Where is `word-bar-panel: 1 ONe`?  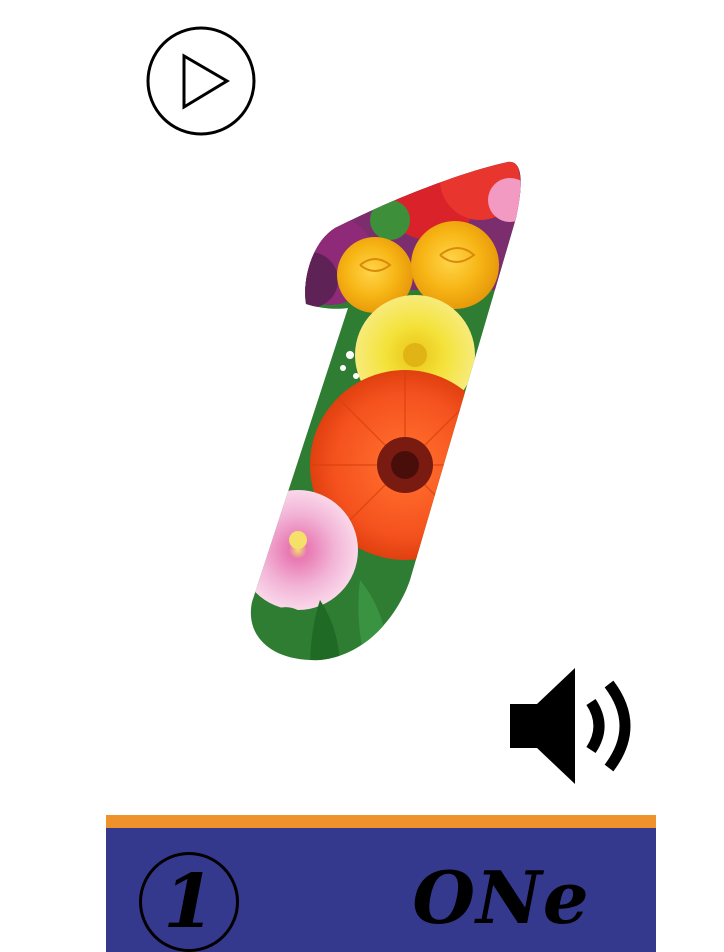 word-bar-panel: 1 ONe is located at coordinates (381, 890).